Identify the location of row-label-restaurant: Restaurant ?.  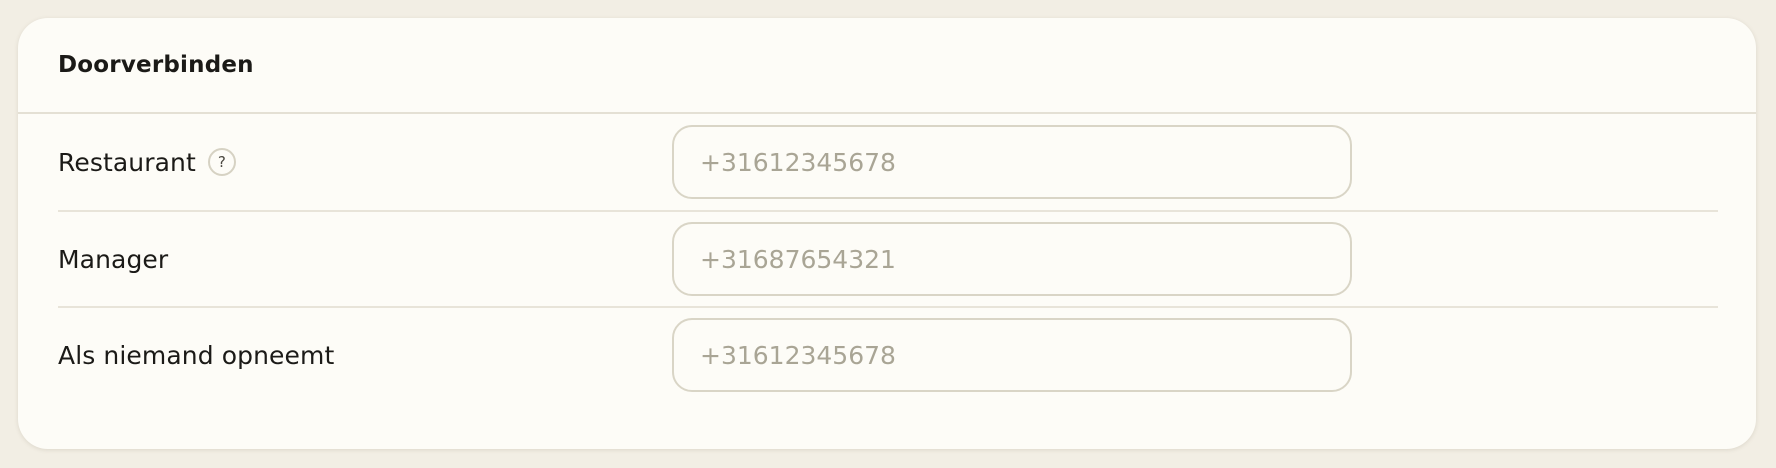
(365, 162).